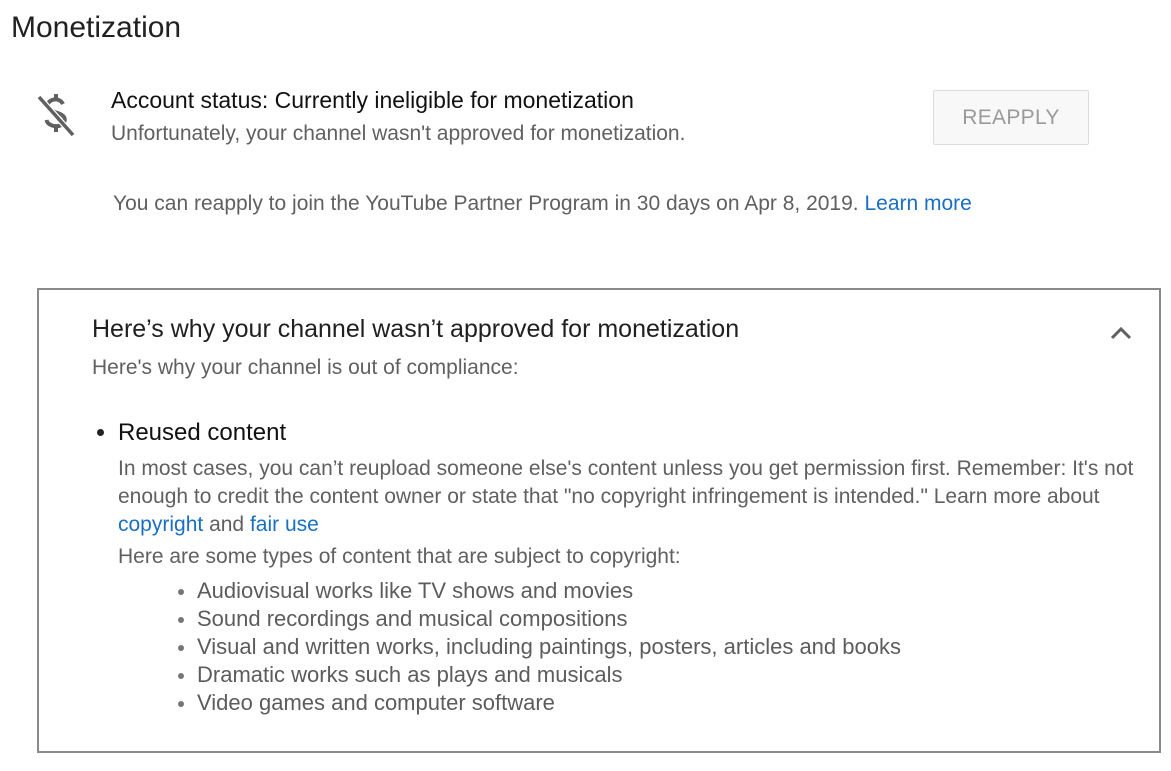 Image resolution: width=1171 pixels, height=771 pixels. What do you see at coordinates (1011, 117) in the screenshot?
I see `reapply-button: REAPPLY` at bounding box center [1011, 117].